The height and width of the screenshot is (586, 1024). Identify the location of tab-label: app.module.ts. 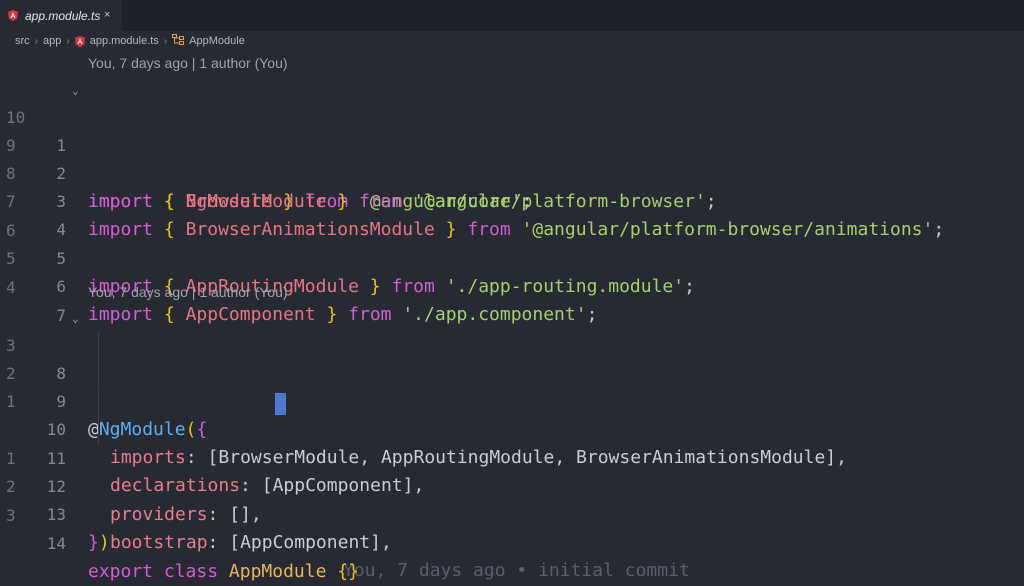
(63, 15).